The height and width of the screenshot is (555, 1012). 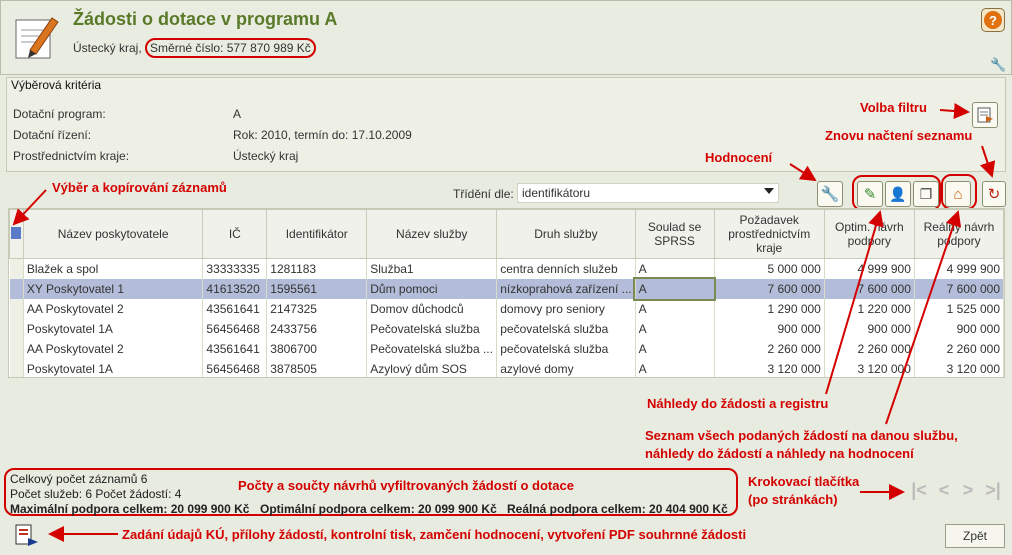 What do you see at coordinates (954, 111) in the screenshot?
I see `arrow-filter` at bounding box center [954, 111].